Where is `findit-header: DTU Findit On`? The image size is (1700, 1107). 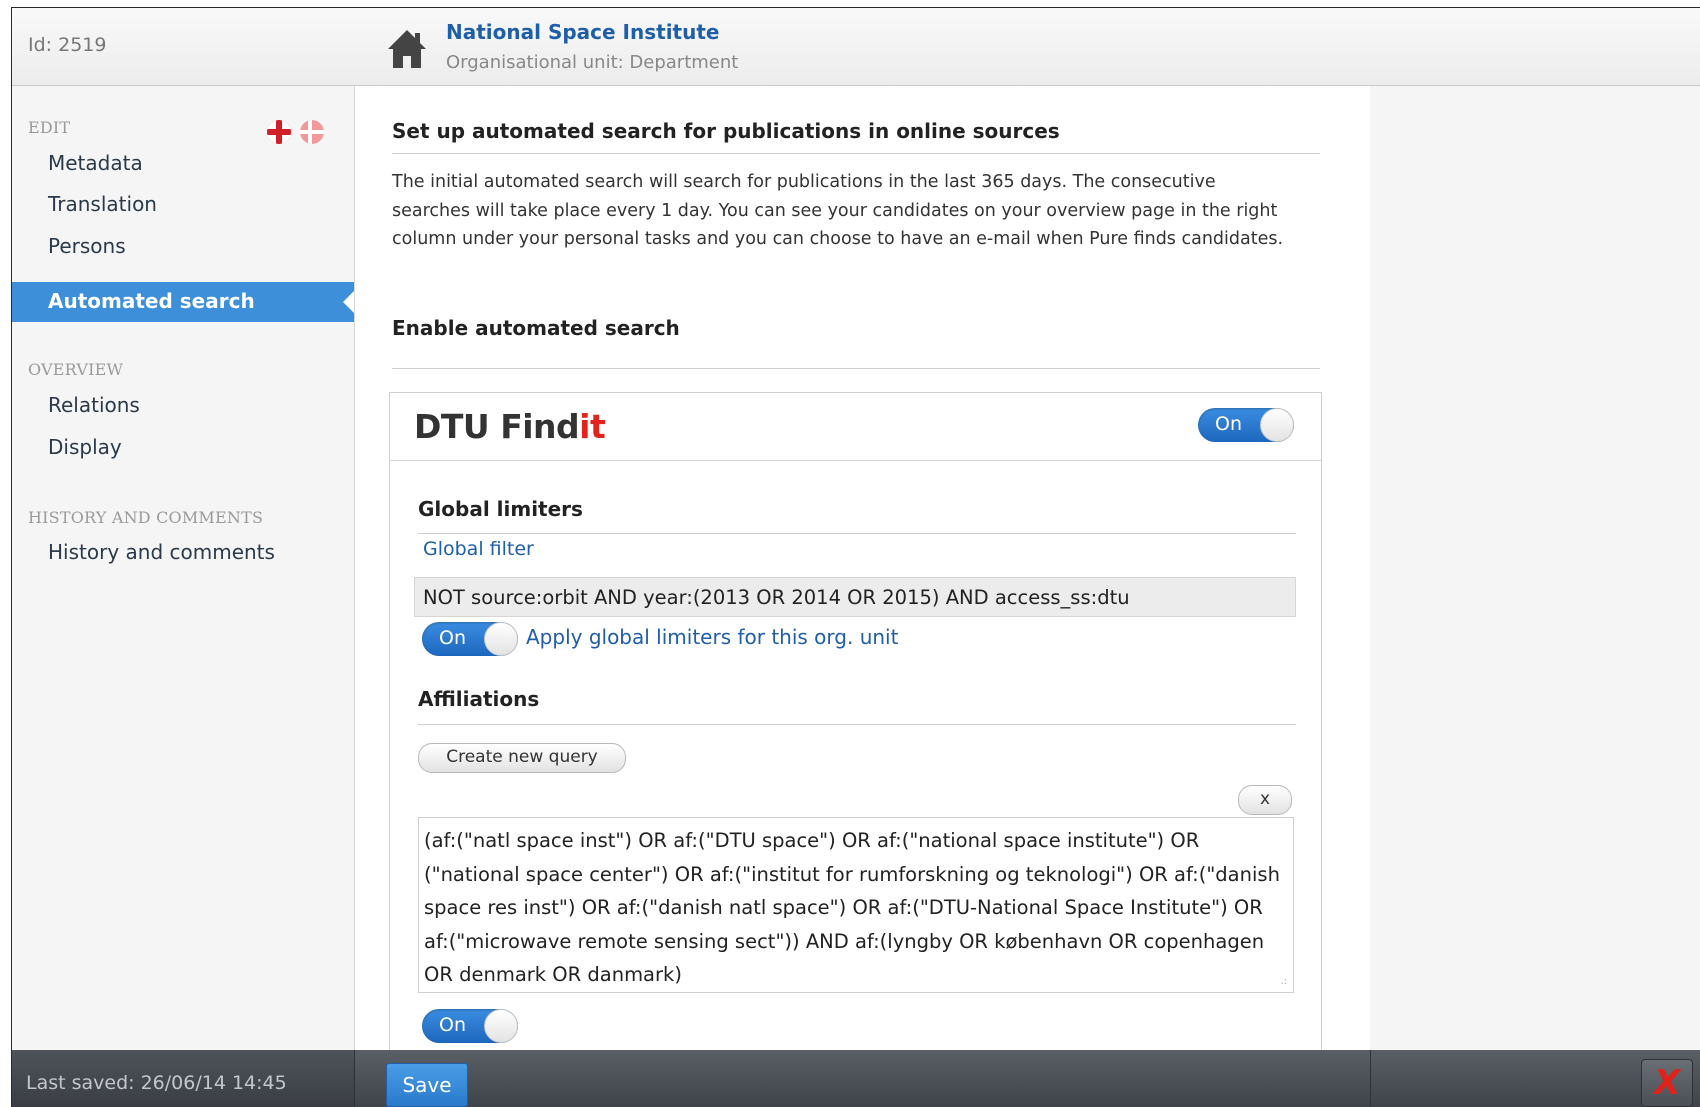
findit-header: DTU Findit On is located at coordinates (855, 427).